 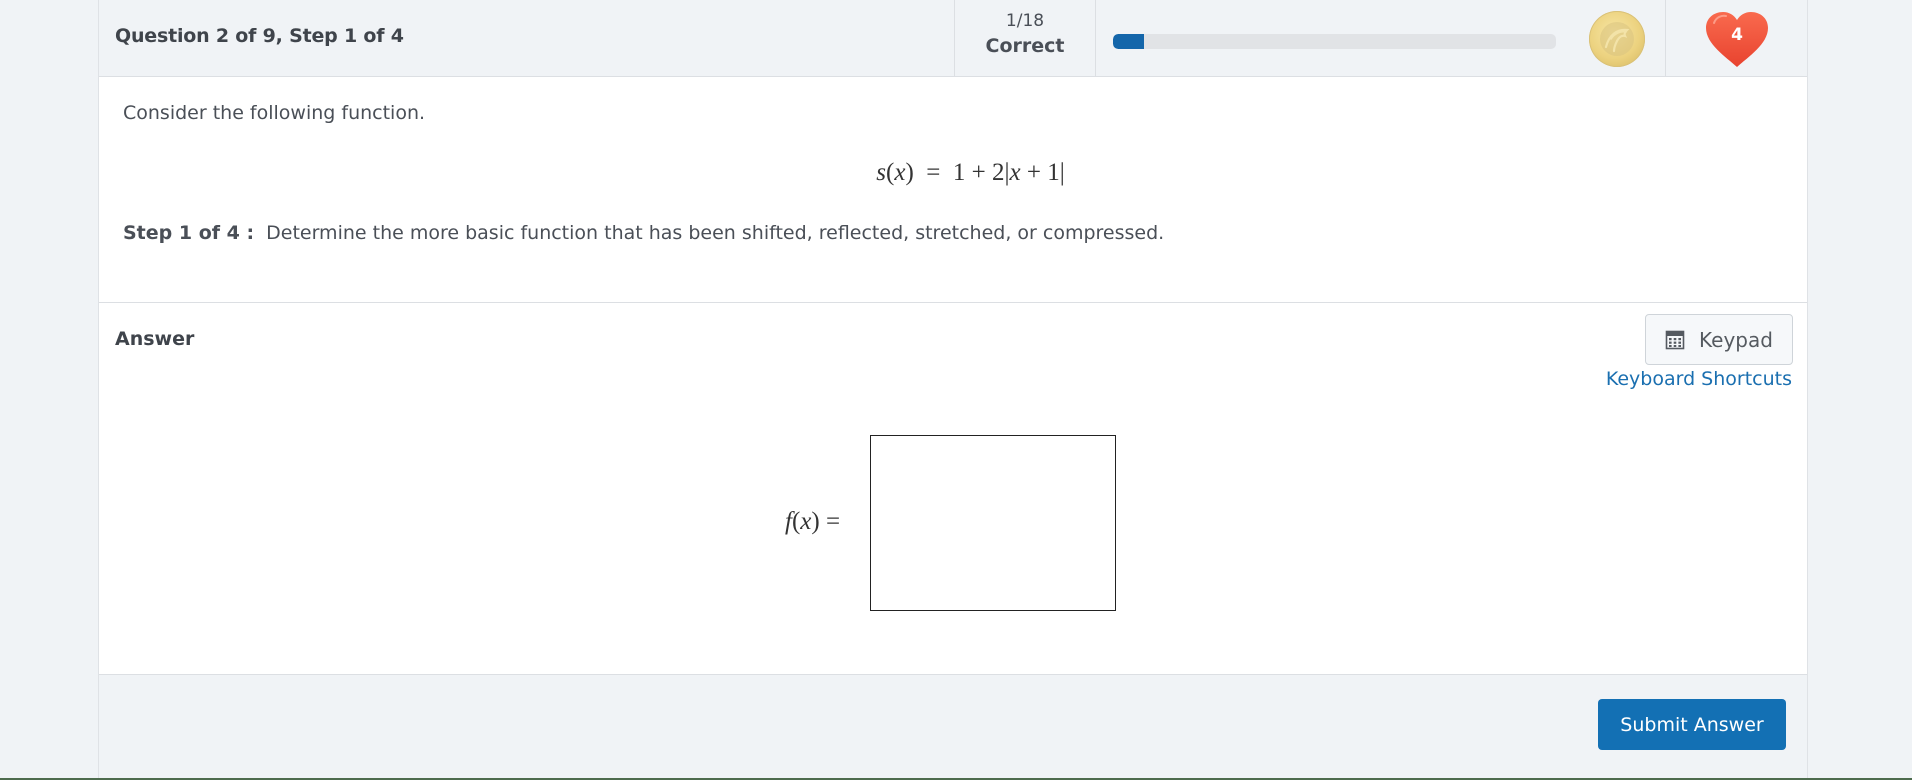 What do you see at coordinates (1737, 35) in the screenshot?
I see `lives-count: 4` at bounding box center [1737, 35].